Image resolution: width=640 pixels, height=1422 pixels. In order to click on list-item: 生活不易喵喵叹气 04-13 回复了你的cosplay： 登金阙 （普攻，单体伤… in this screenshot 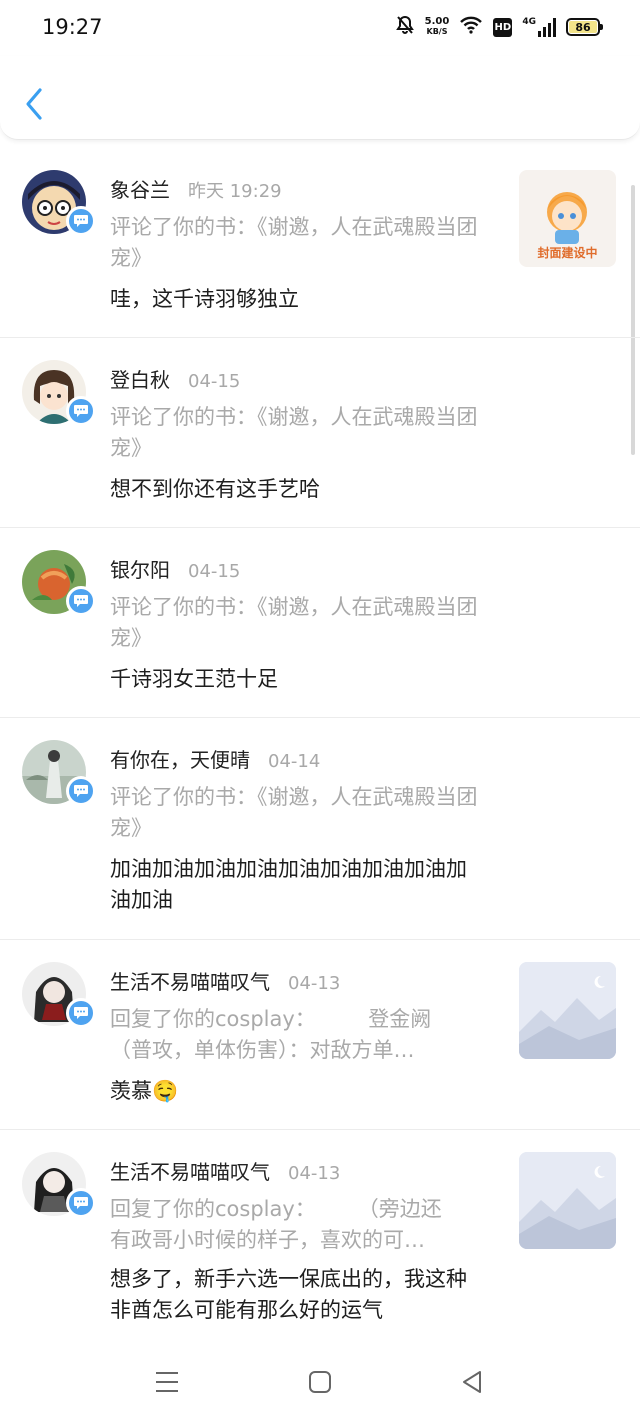, I will do `click(320, 1035)`.